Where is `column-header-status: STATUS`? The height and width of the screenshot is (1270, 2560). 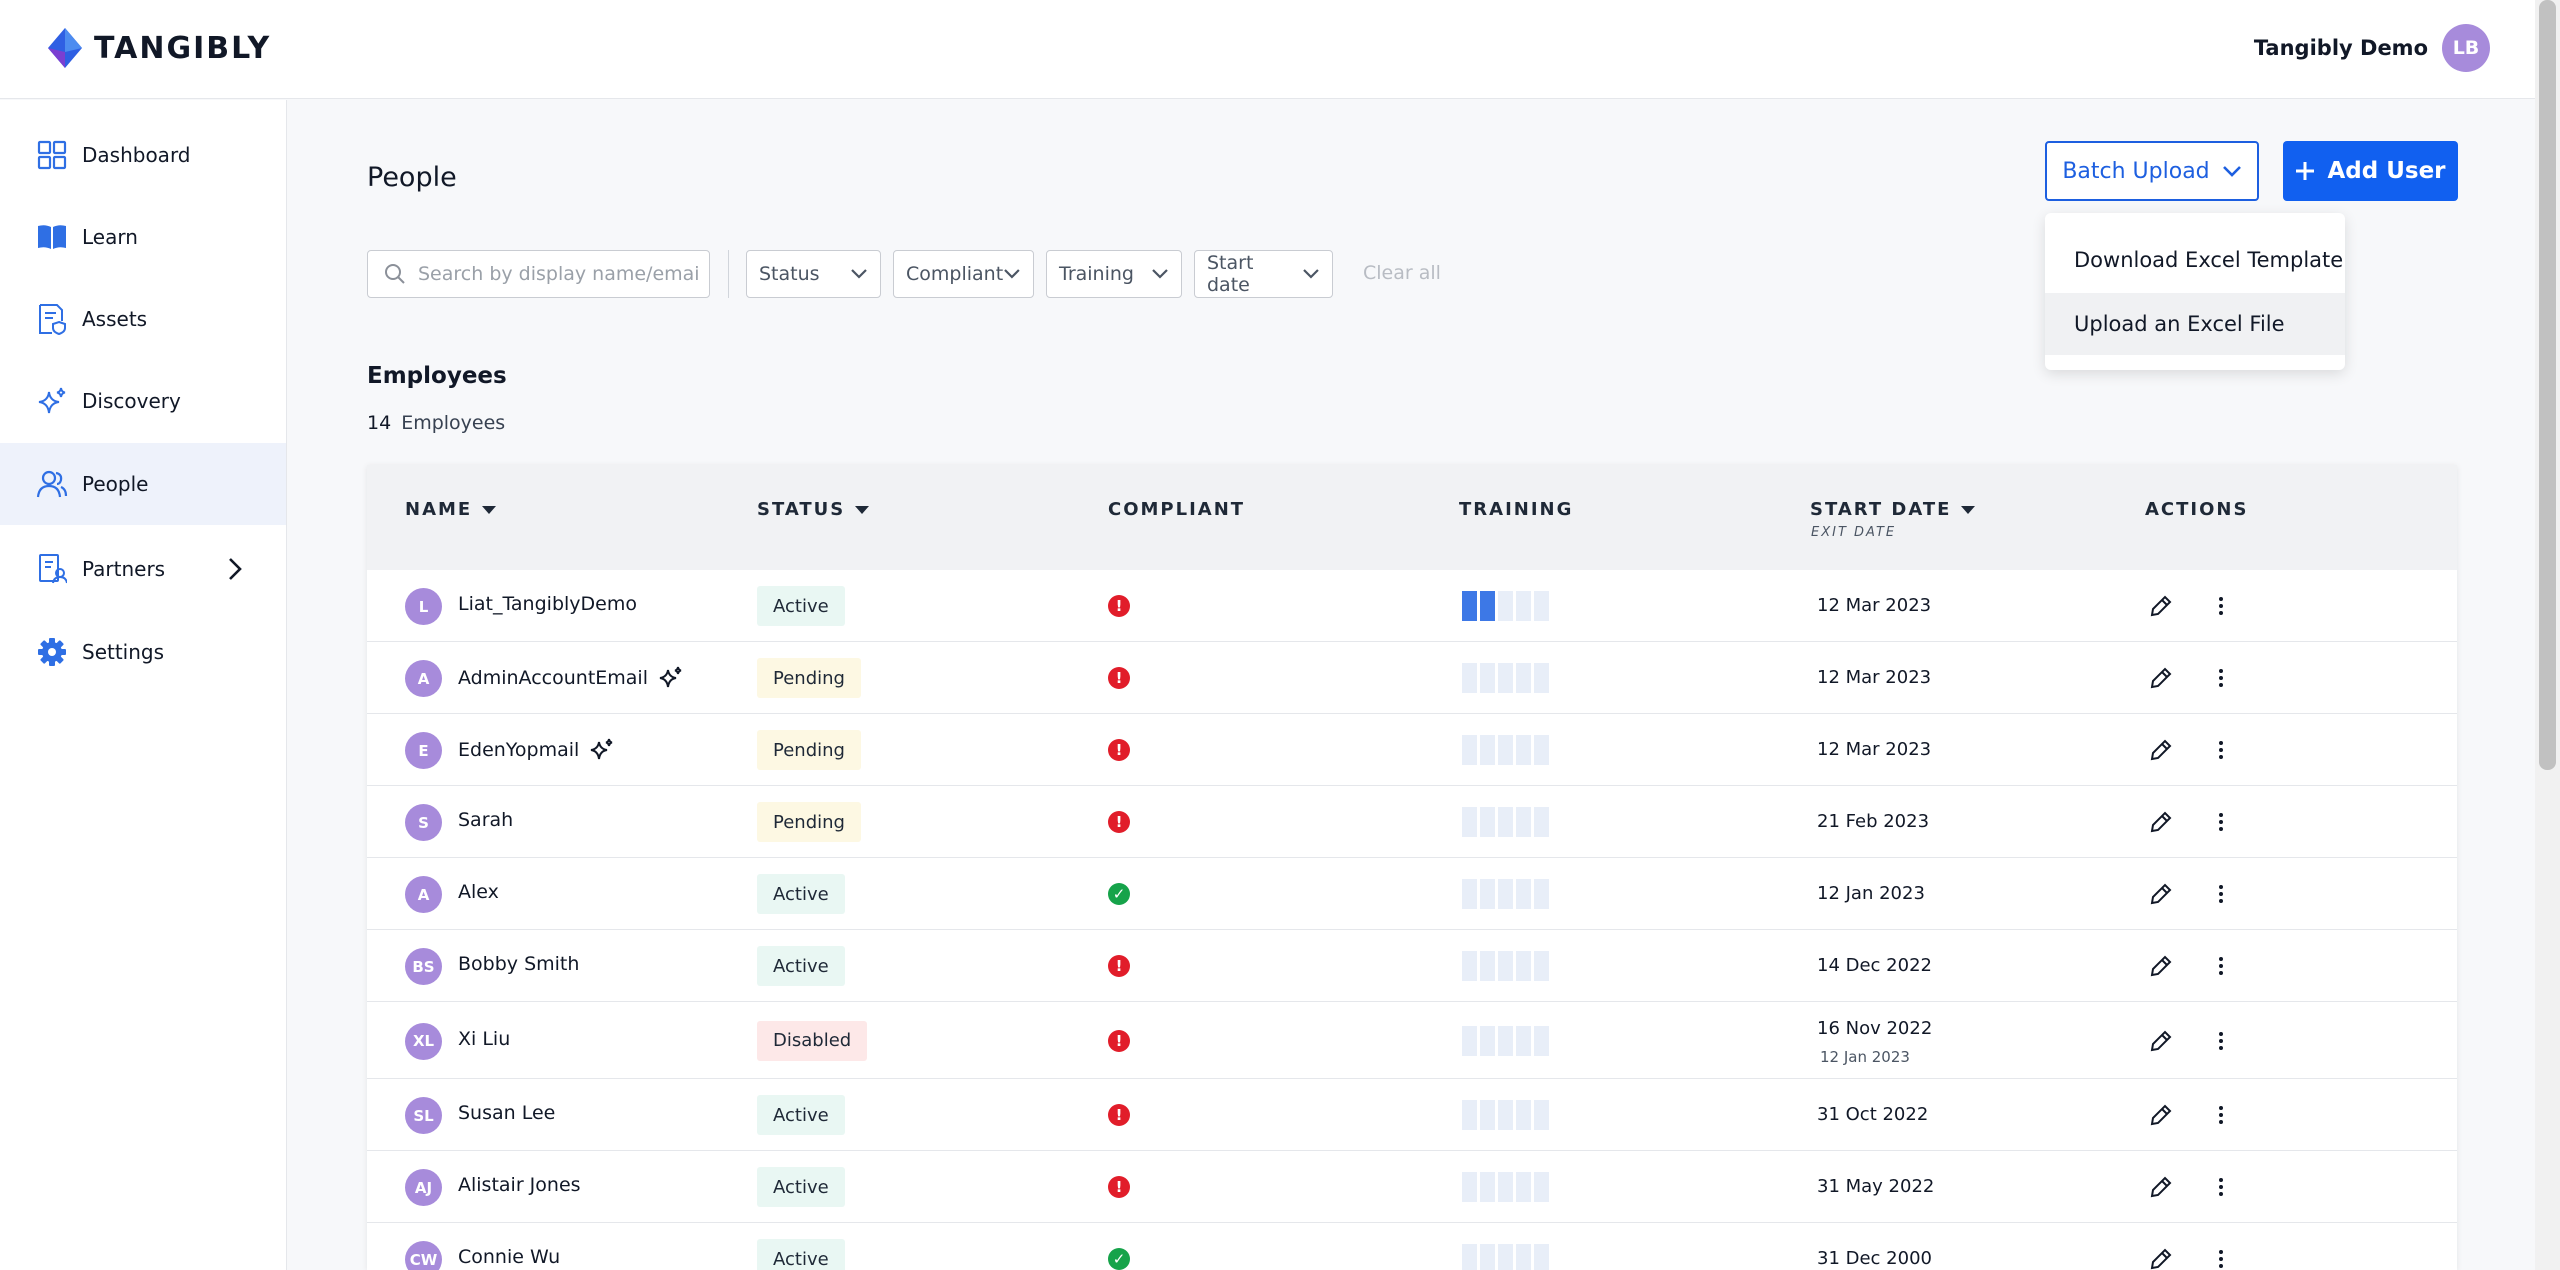
column-header-status: STATUS is located at coordinates (813, 509).